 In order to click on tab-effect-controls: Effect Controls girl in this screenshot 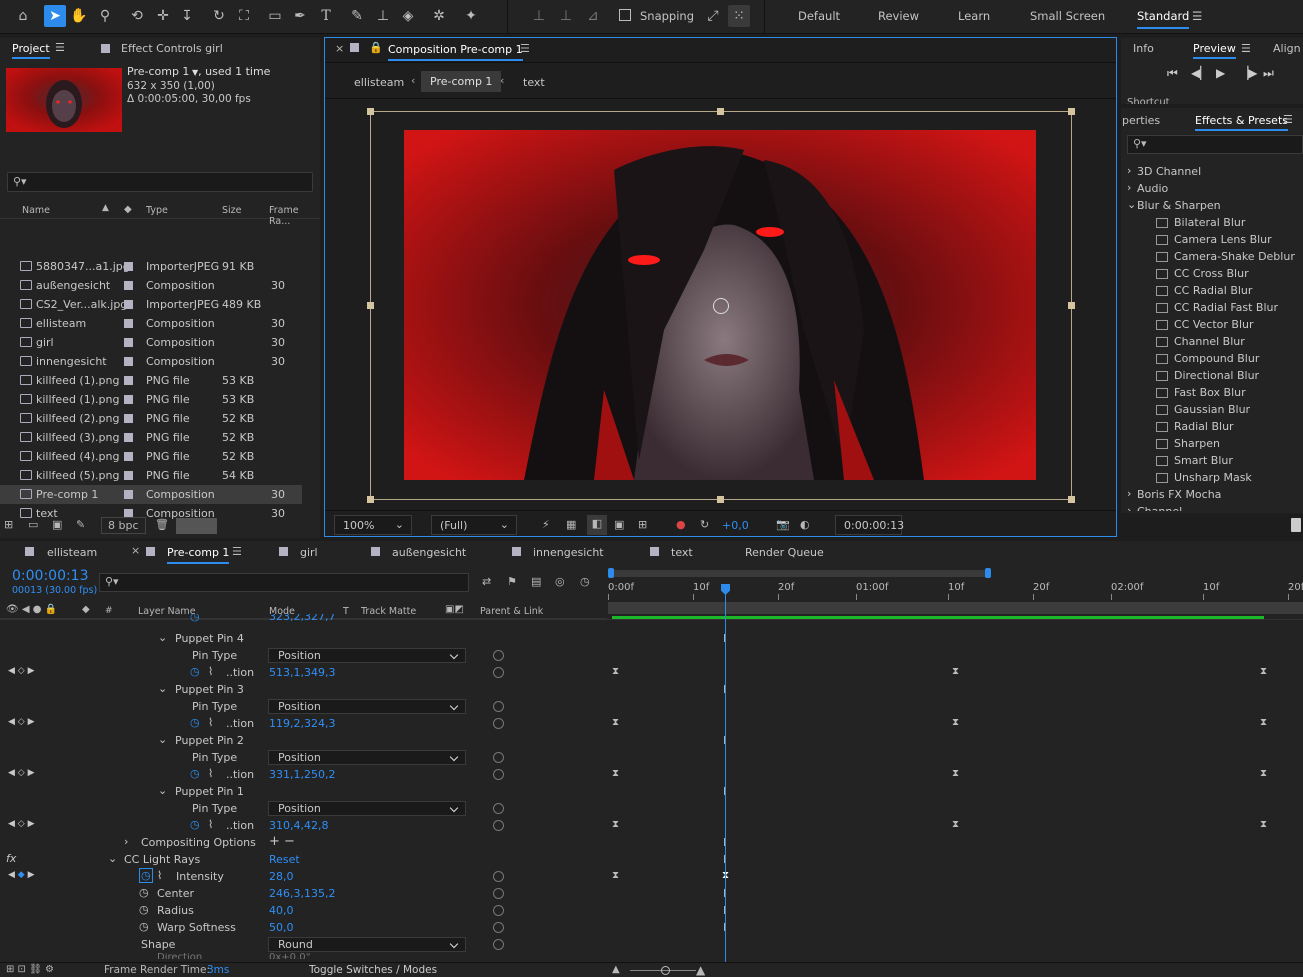, I will do `click(172, 48)`.